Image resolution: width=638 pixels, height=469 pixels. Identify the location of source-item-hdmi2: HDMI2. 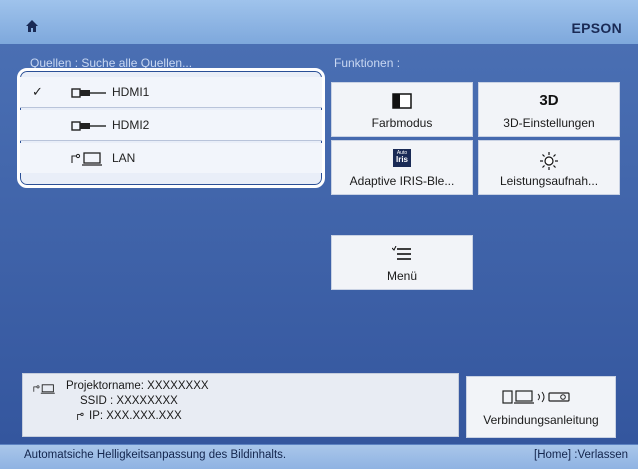
(171, 125).